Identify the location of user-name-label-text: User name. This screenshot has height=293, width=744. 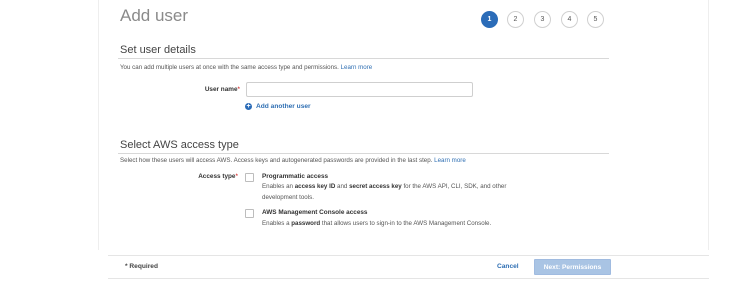
(221, 89).